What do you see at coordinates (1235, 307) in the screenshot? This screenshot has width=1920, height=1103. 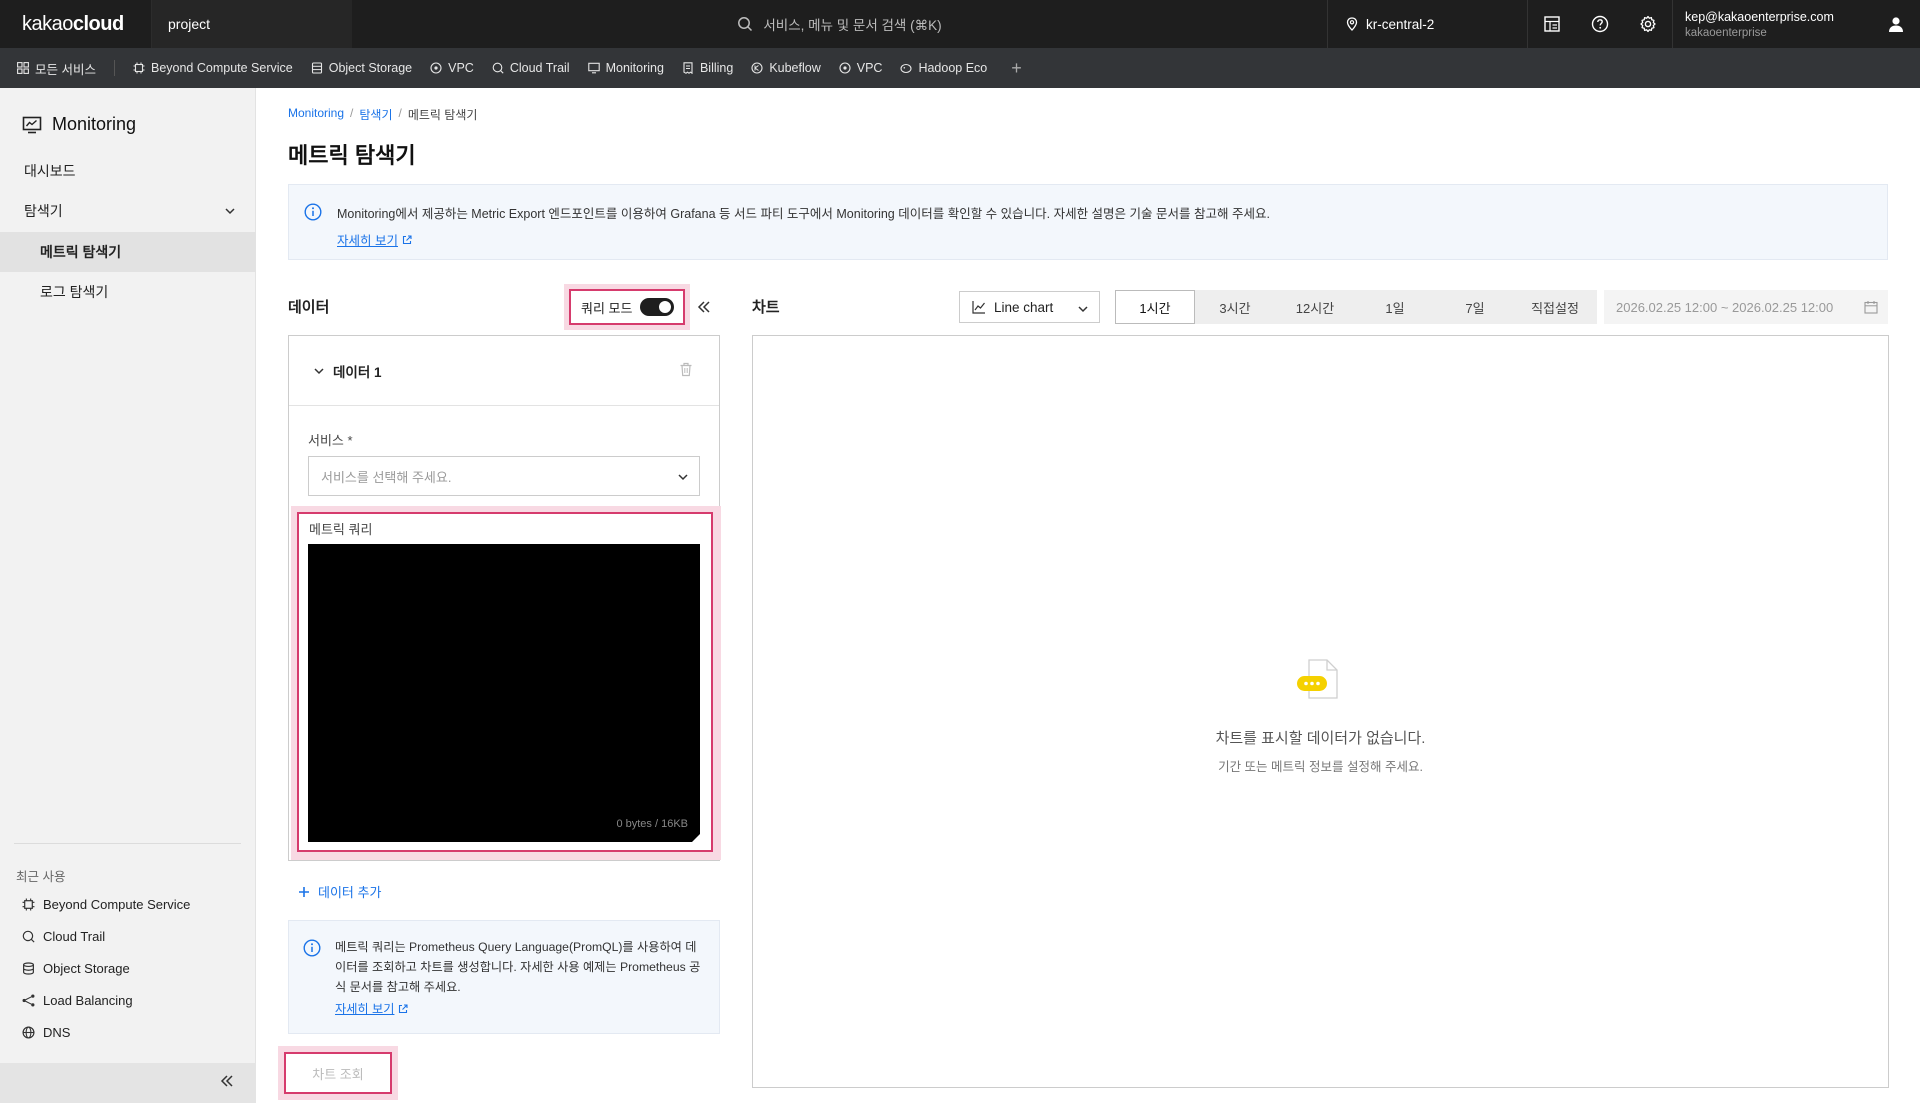 I see `time-range-3h: 3시간` at bounding box center [1235, 307].